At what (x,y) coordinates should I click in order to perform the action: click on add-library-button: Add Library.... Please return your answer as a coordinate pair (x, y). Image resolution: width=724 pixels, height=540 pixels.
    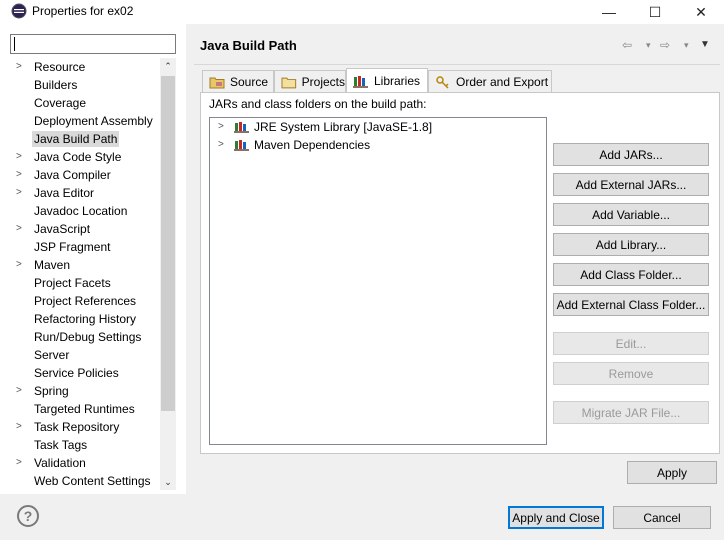
    Looking at the image, I should click on (631, 244).